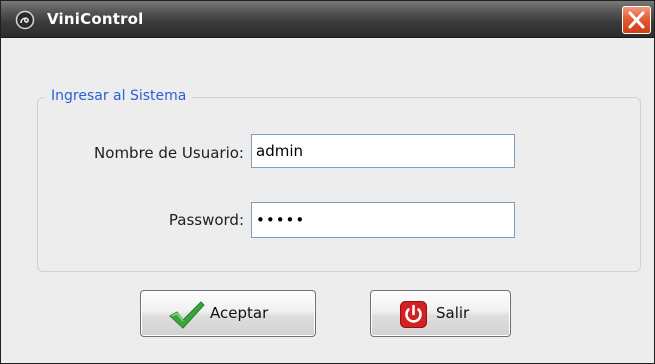  I want to click on accept-button: Aceptar, so click(228, 313).